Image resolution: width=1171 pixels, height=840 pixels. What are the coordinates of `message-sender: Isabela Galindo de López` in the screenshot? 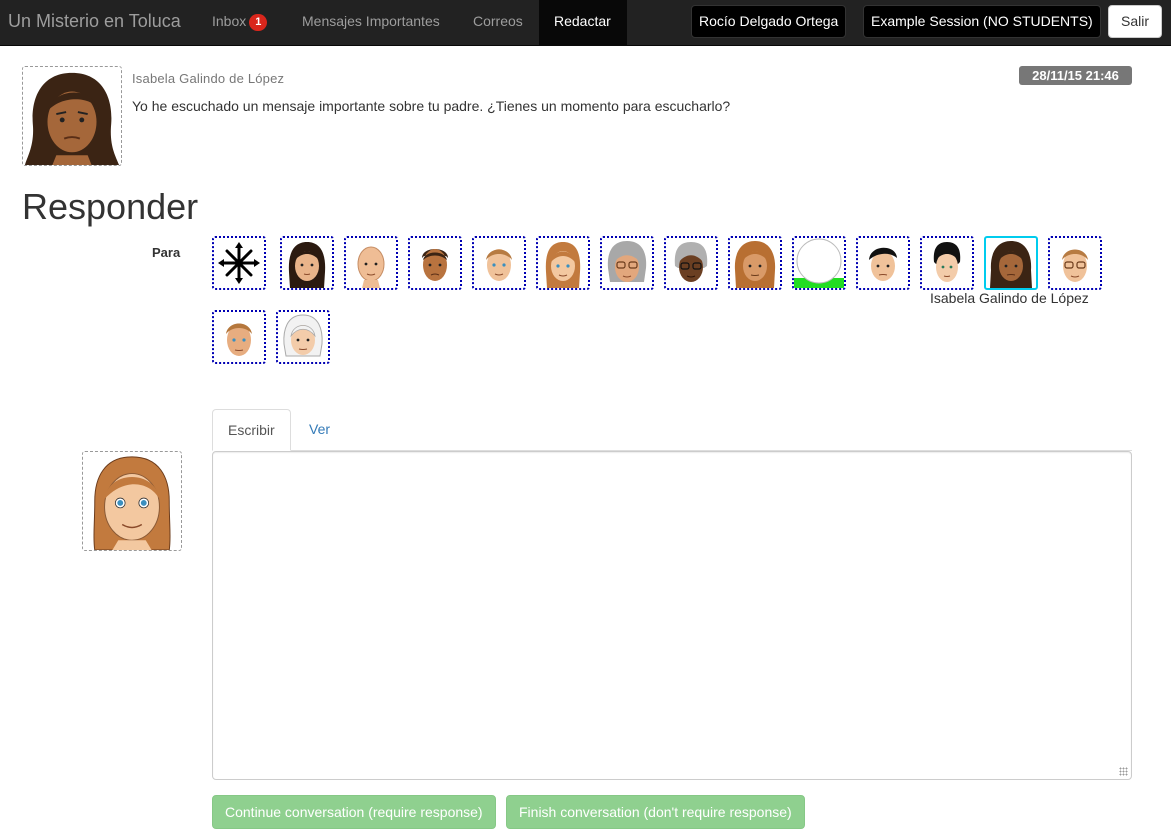 It's located at (208, 78).